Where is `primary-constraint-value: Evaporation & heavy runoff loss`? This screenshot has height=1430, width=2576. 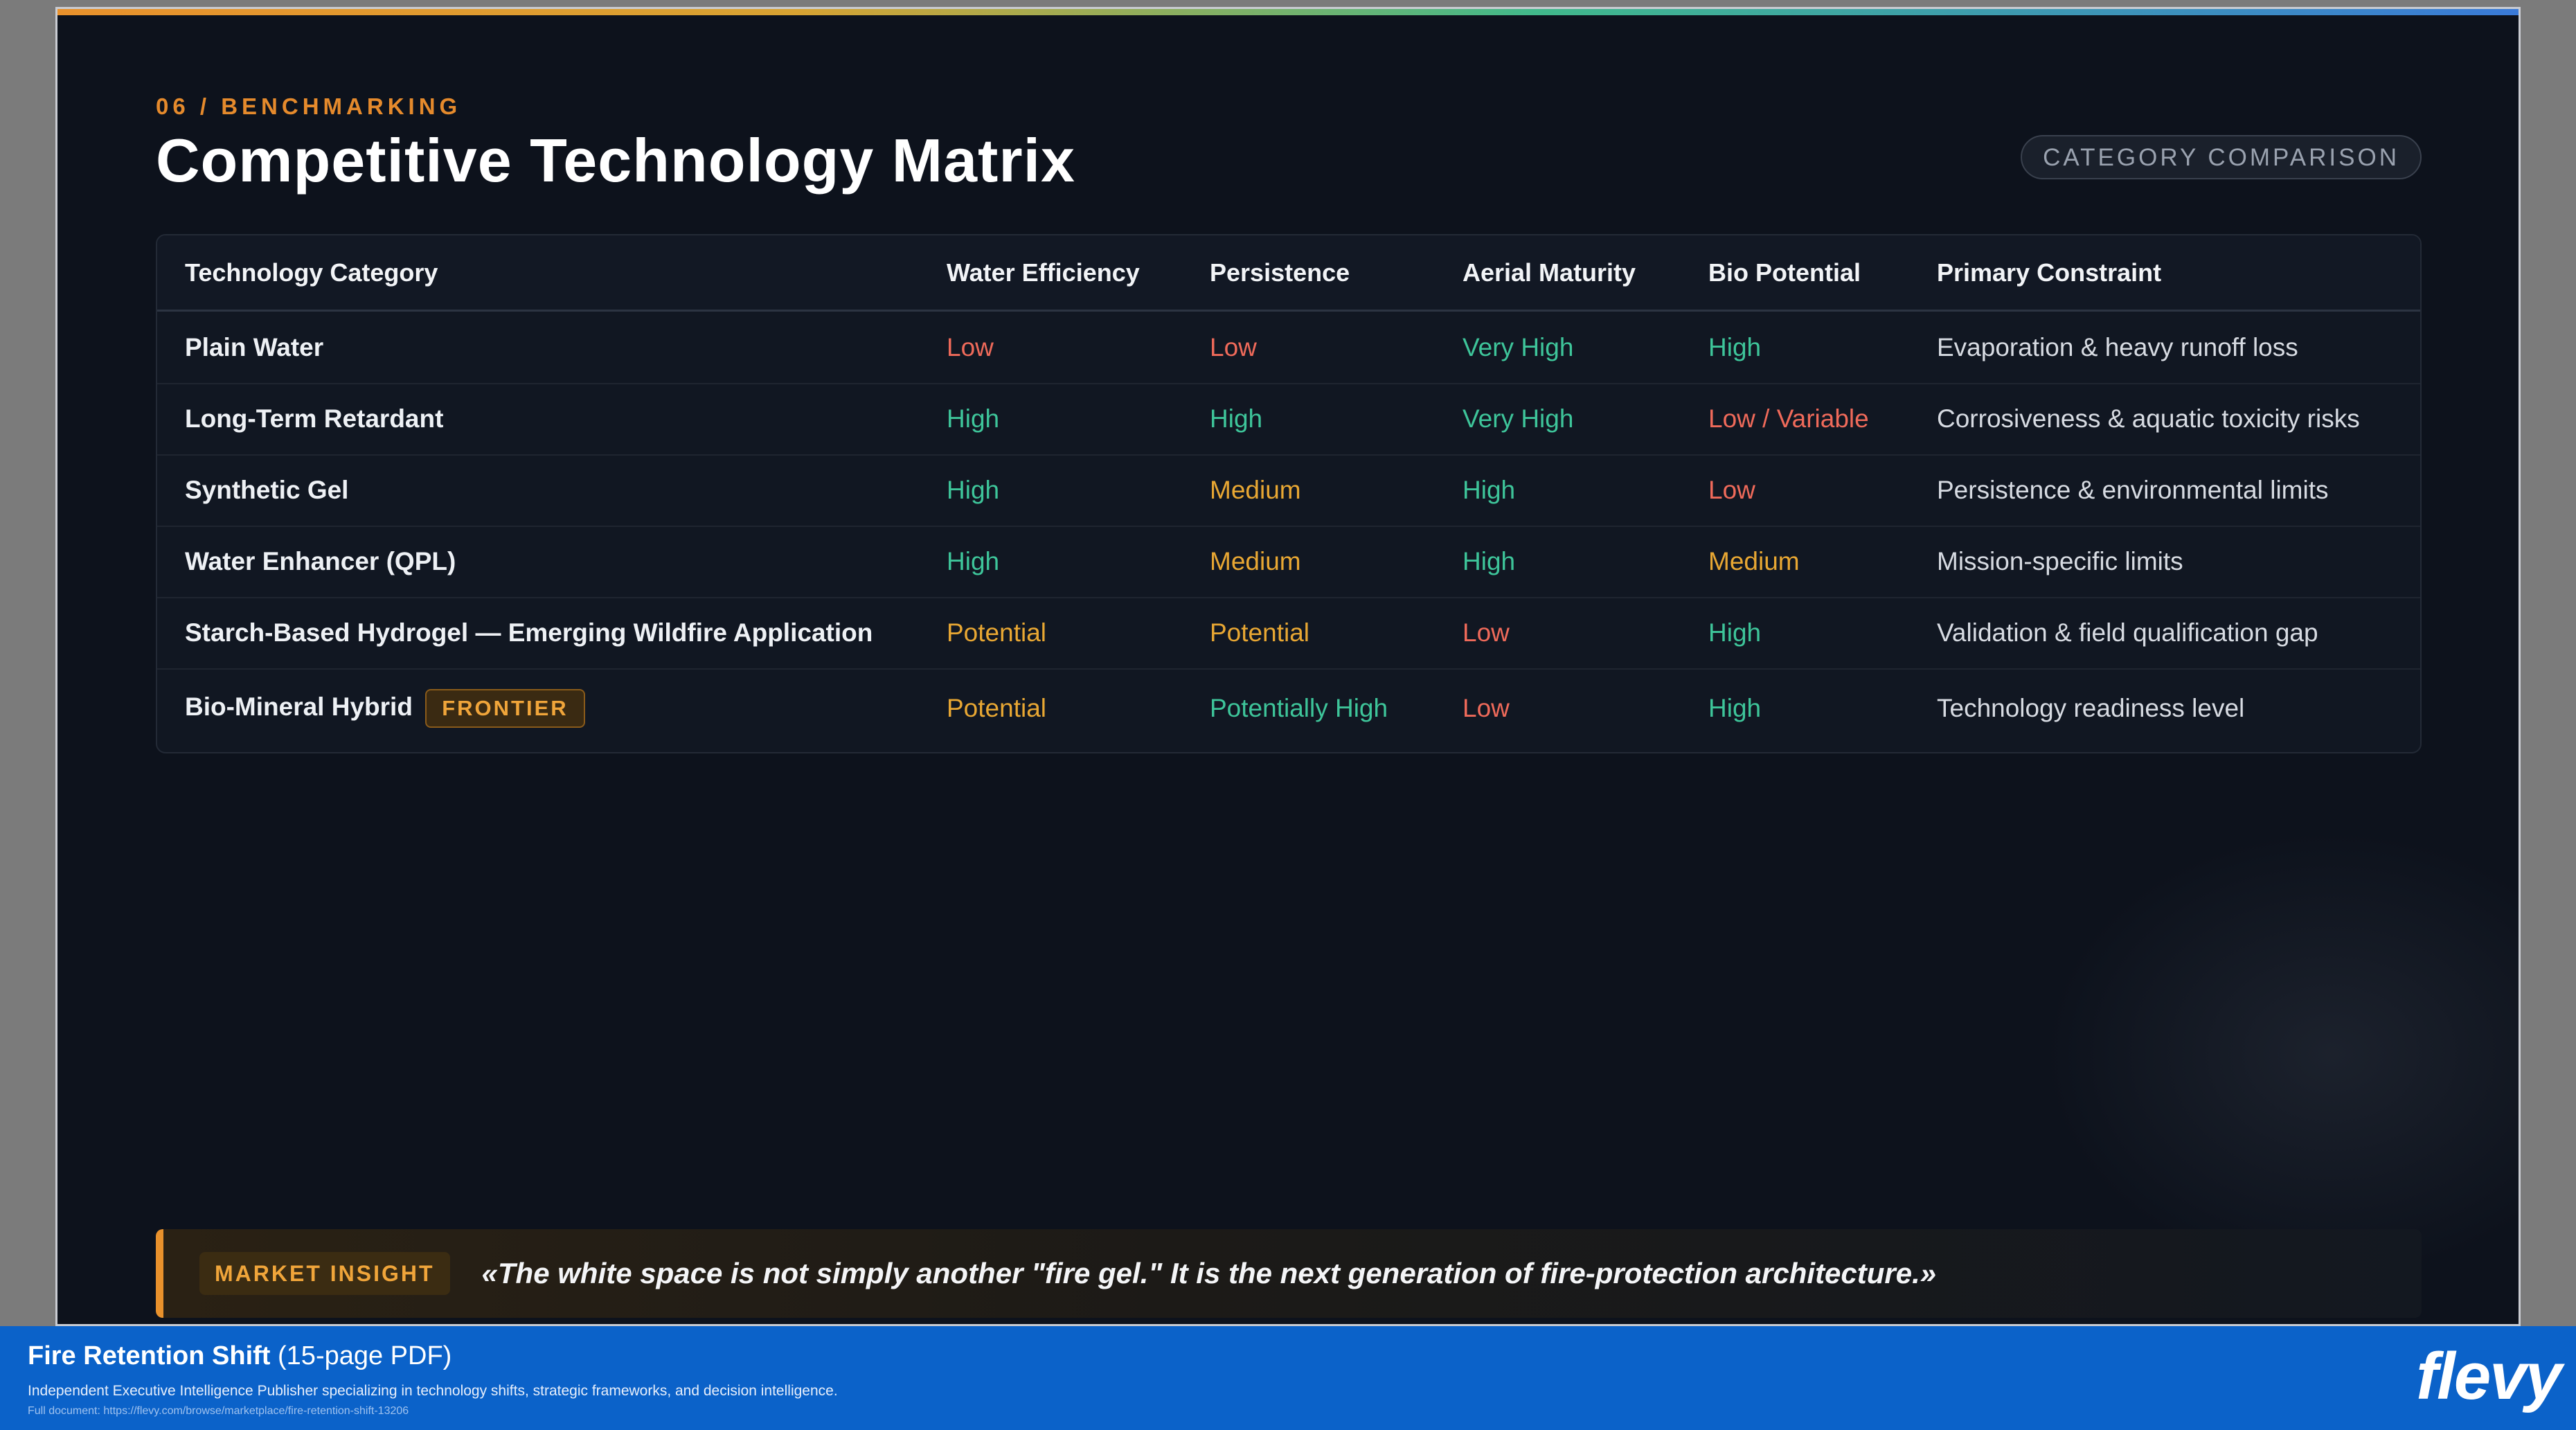
primary-constraint-value: Evaporation & heavy runoff loss is located at coordinates (2117, 346).